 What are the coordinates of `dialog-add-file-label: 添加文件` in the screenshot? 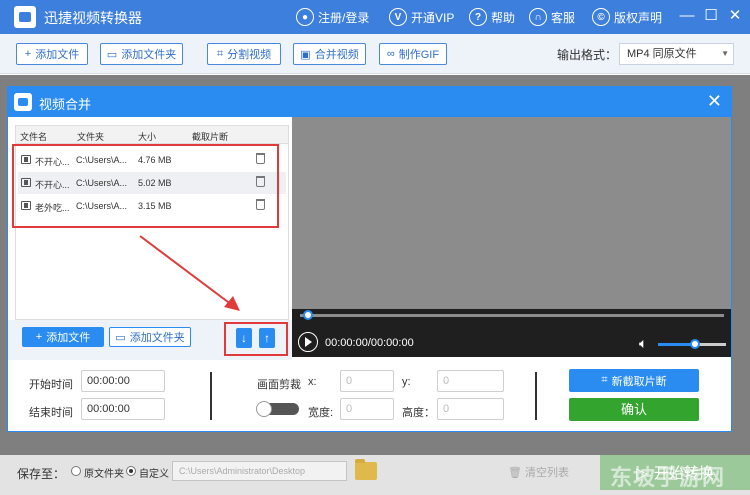 It's located at (68, 338).